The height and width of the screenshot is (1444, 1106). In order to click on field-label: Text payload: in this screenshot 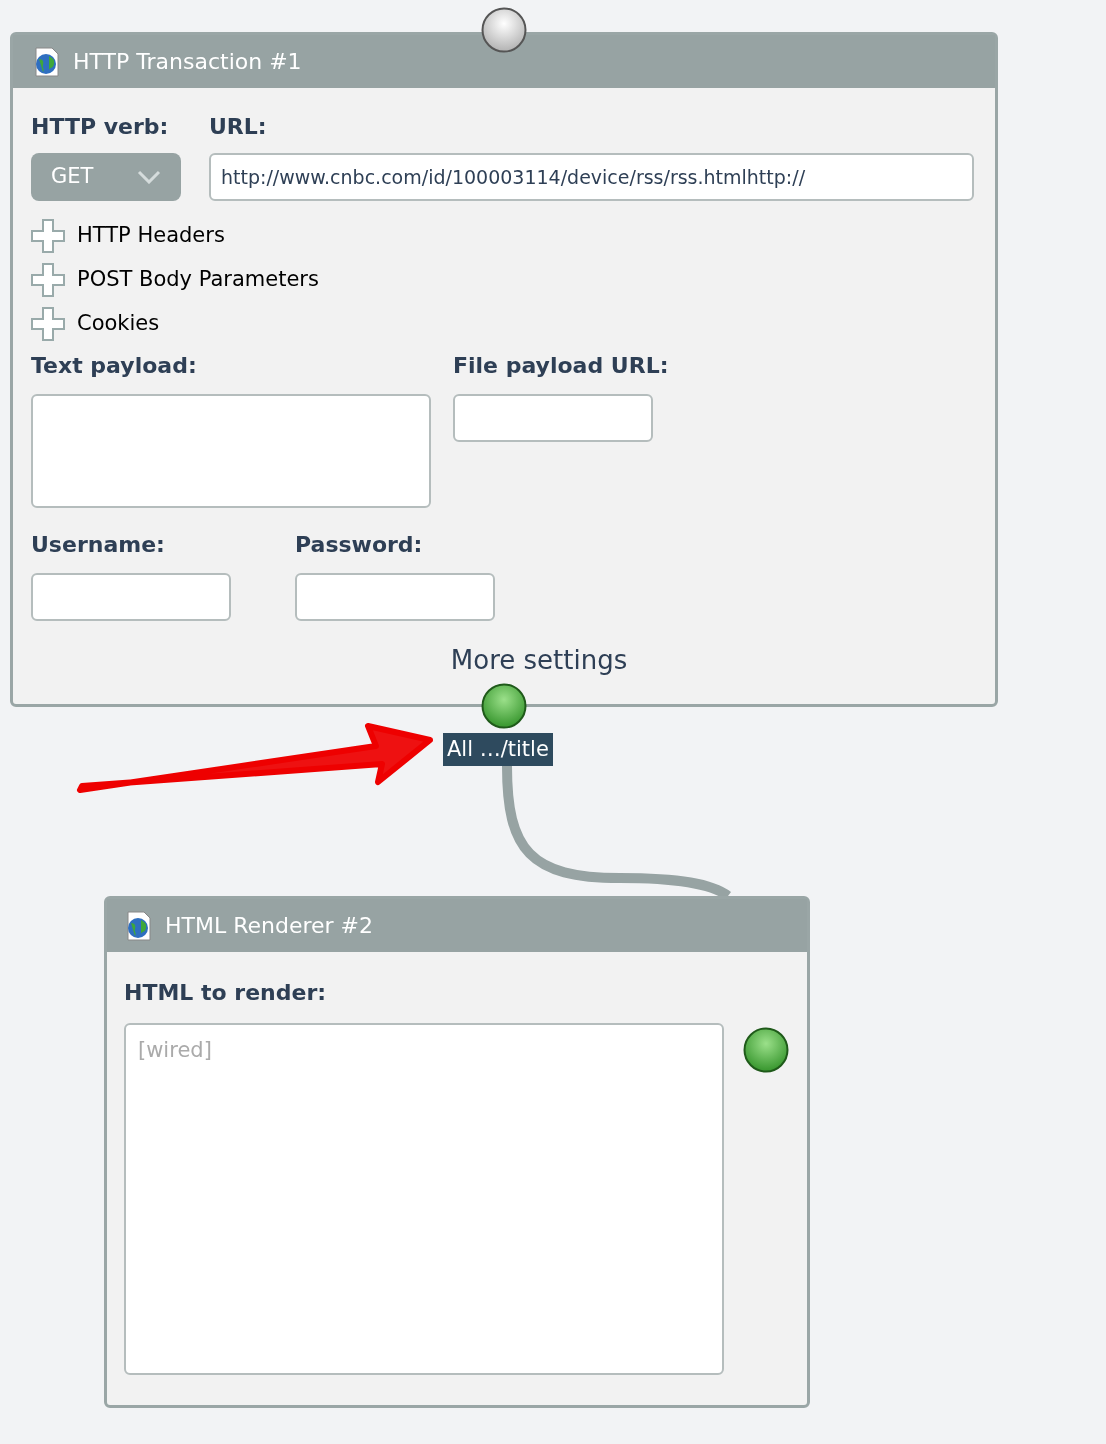, I will do `click(114, 366)`.